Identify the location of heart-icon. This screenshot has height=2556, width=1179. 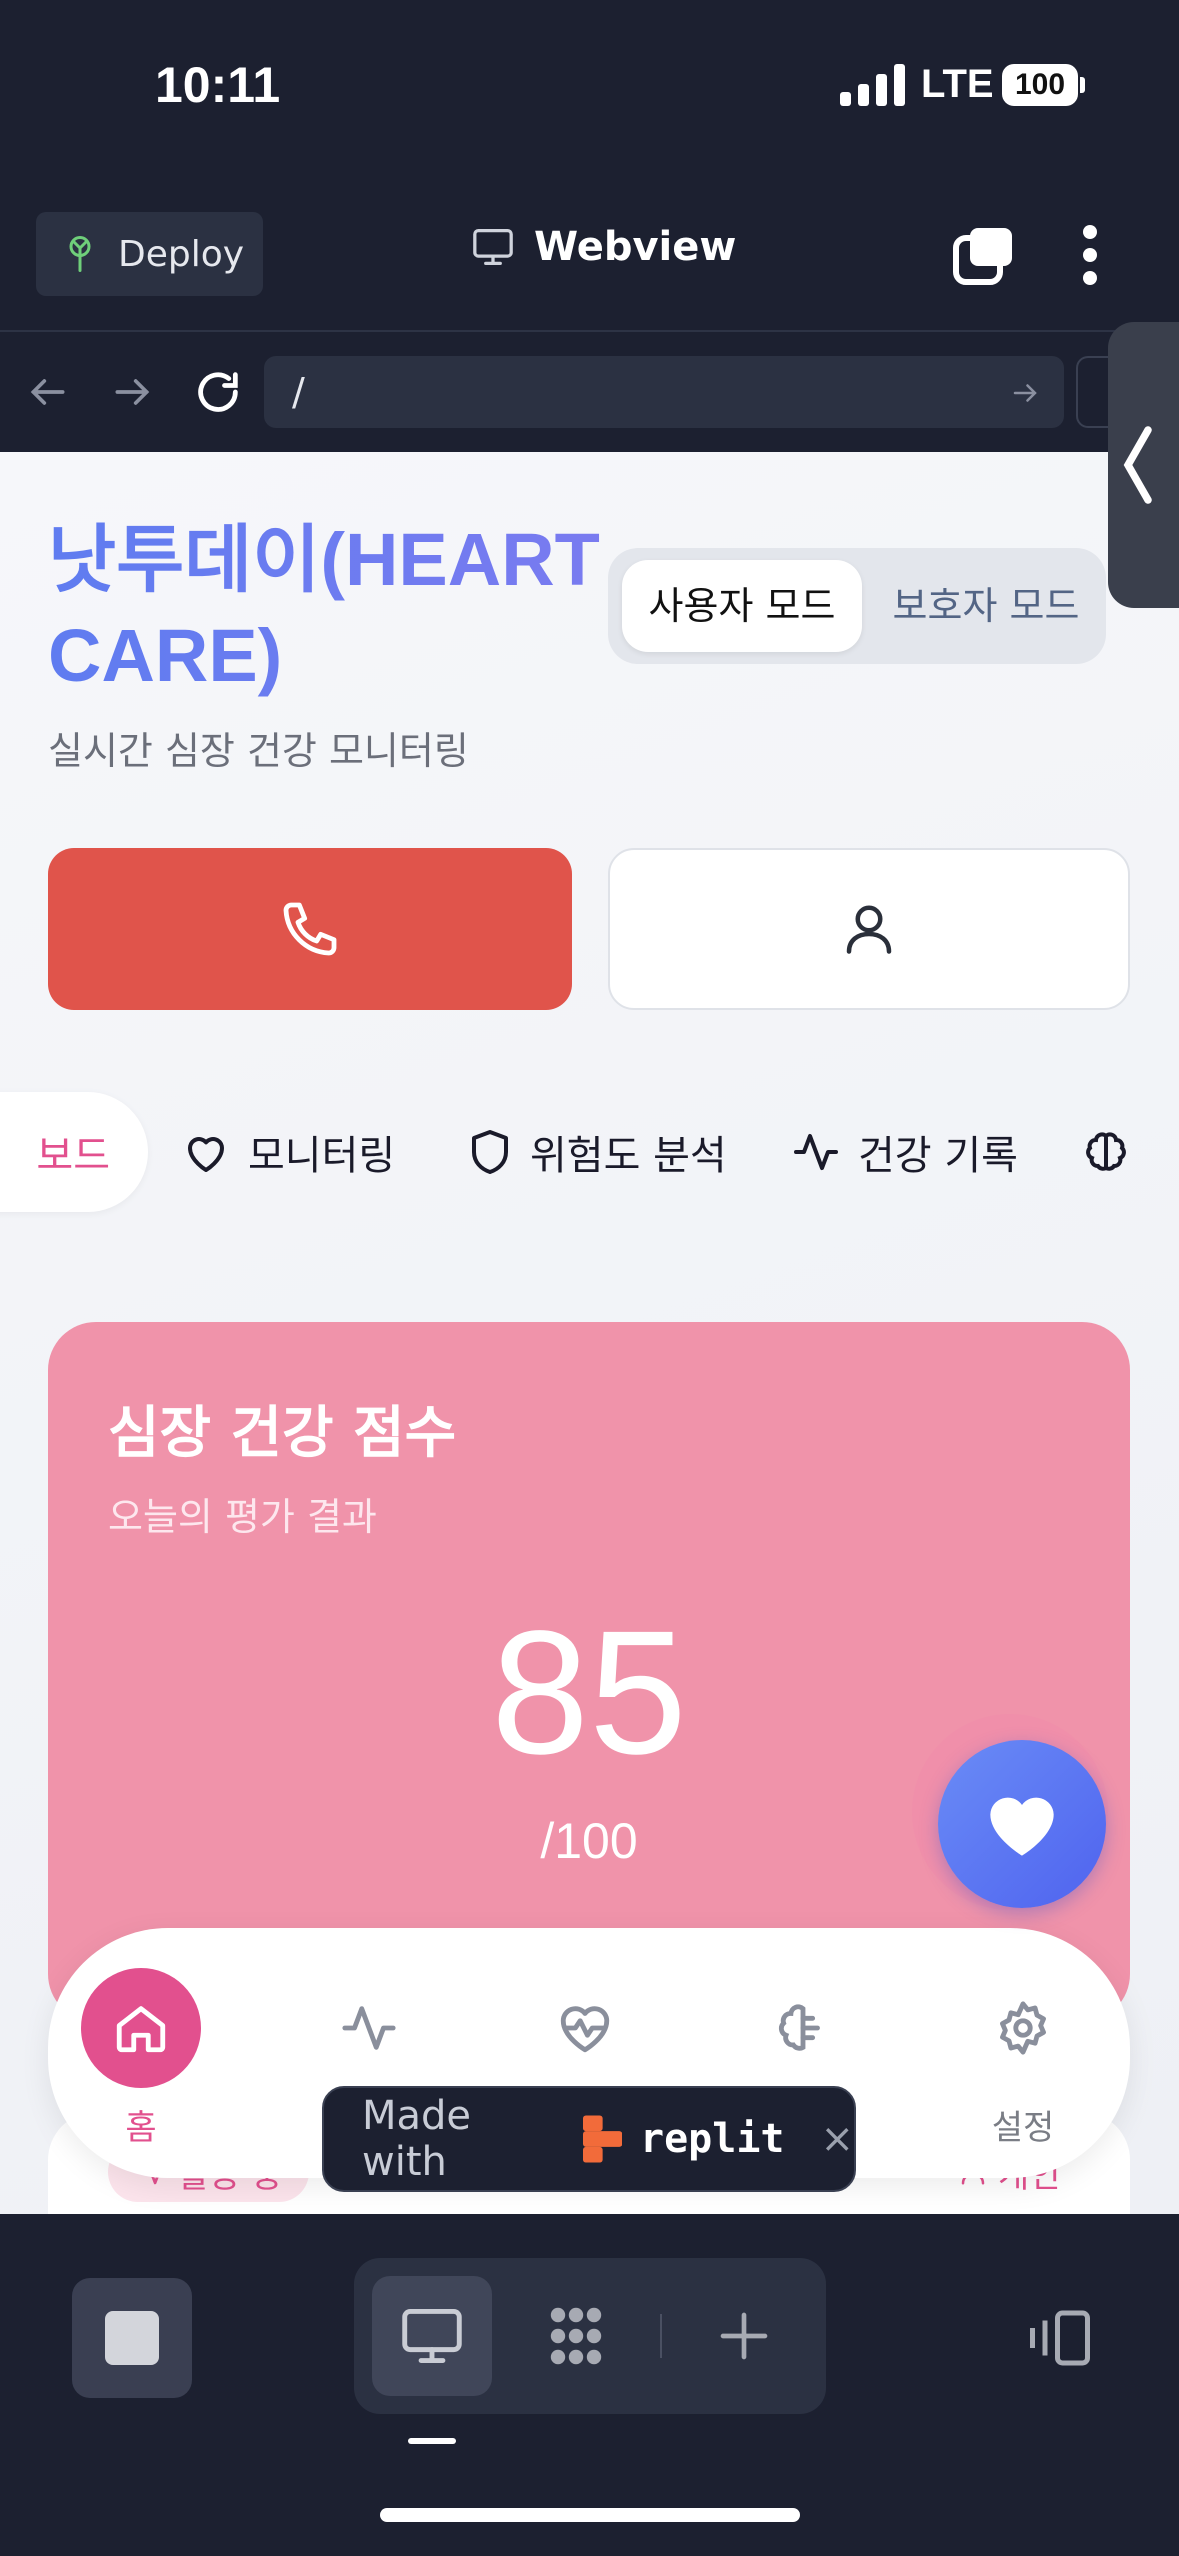
(1022, 1826).